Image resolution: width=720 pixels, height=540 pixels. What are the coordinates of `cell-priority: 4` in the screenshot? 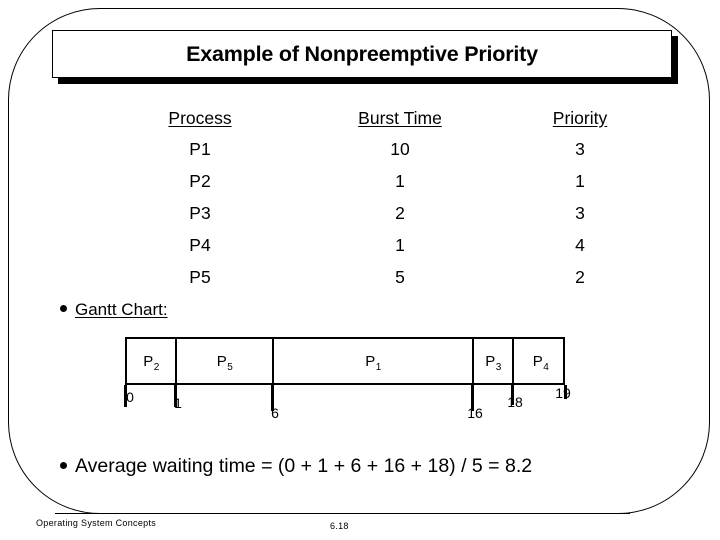 It's located at (580, 244).